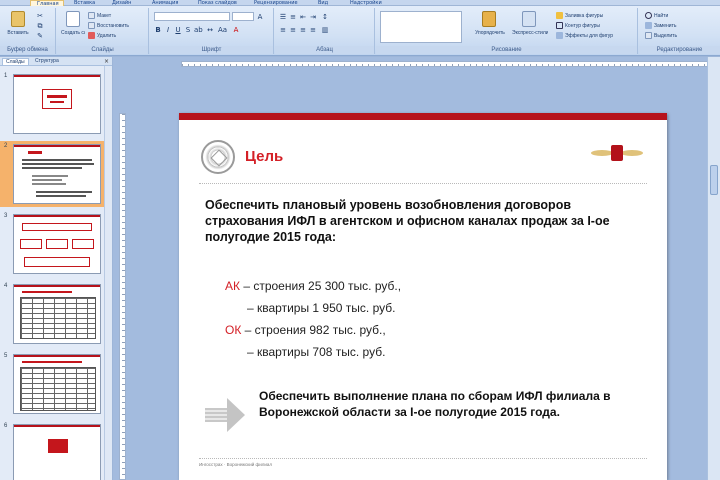  Describe the element at coordinates (218, 157) in the screenshot. I see `company-emblem-icon` at that location.